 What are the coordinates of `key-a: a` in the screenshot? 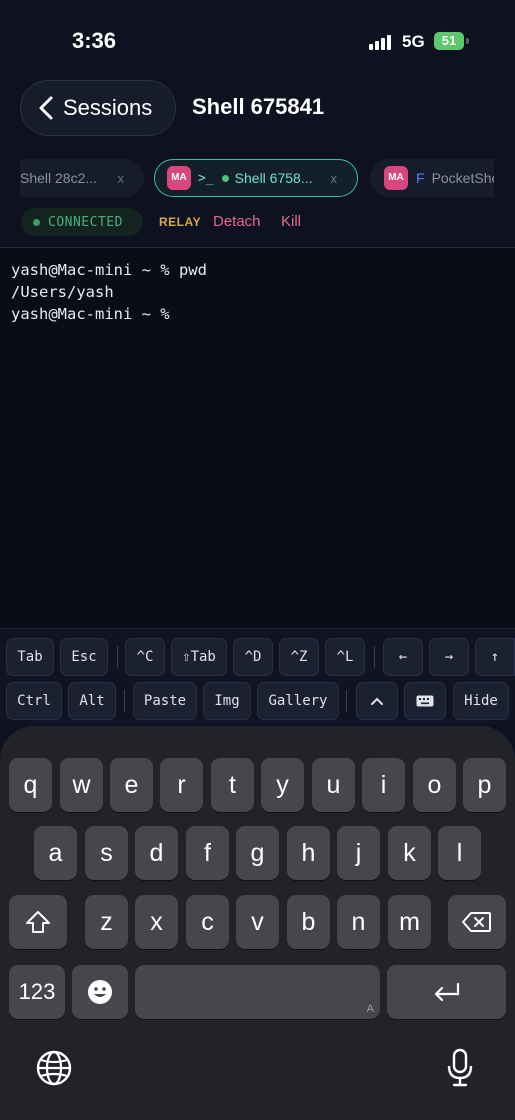 It's located at (55, 853).